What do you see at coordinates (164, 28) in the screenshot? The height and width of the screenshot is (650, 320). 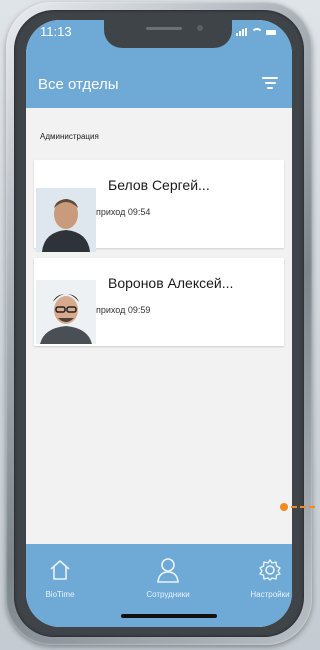 I see `speaker-grille` at bounding box center [164, 28].